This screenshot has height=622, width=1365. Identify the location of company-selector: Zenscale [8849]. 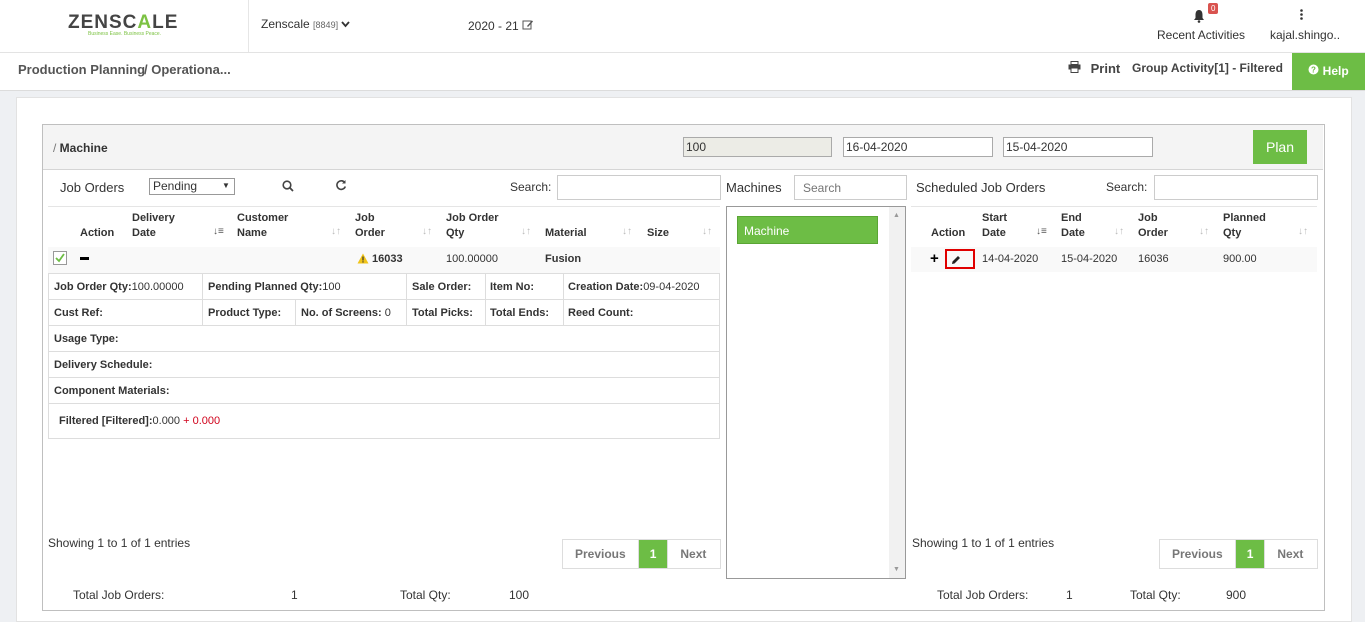
(306, 24).